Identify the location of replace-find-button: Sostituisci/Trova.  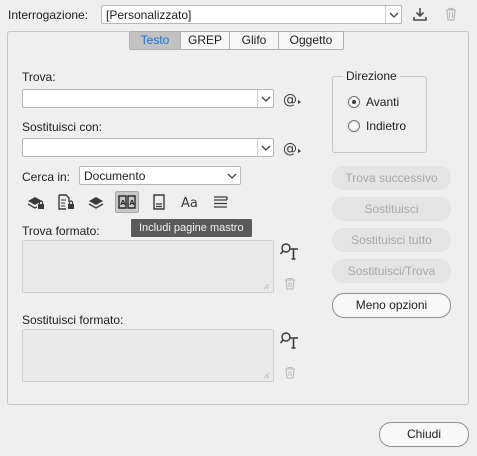
(391, 271).